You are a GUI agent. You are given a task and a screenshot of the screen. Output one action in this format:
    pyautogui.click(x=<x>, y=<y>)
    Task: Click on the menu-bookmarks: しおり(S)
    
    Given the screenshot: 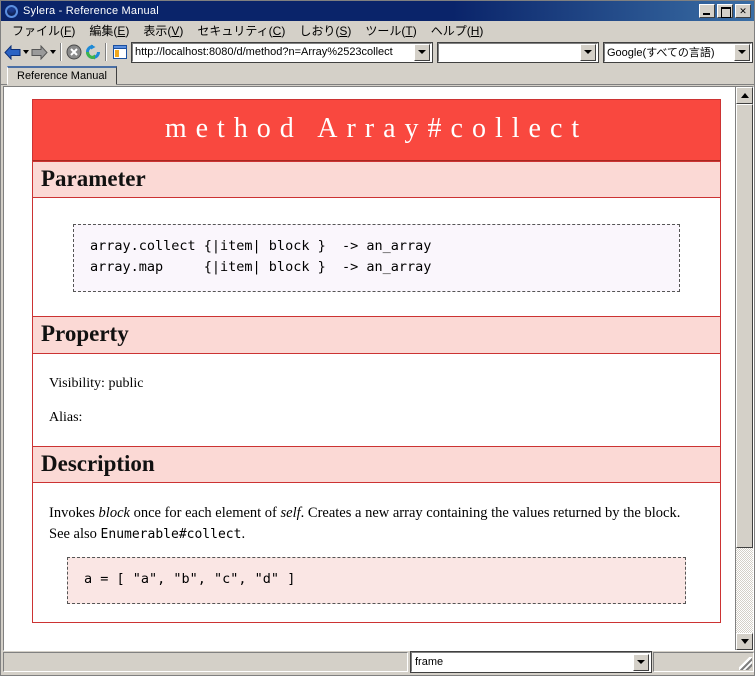 What is the action you would take?
    pyautogui.click(x=325, y=30)
    